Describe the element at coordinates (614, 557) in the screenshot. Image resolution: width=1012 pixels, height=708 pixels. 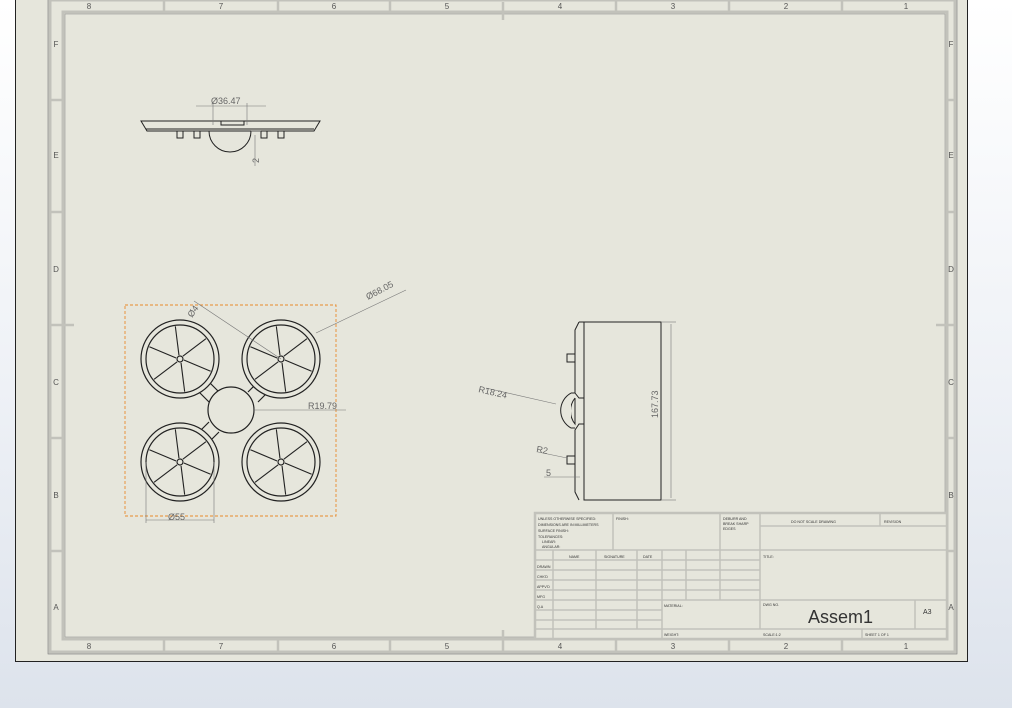
I see `tb-col-header: SIGNATURE` at that location.